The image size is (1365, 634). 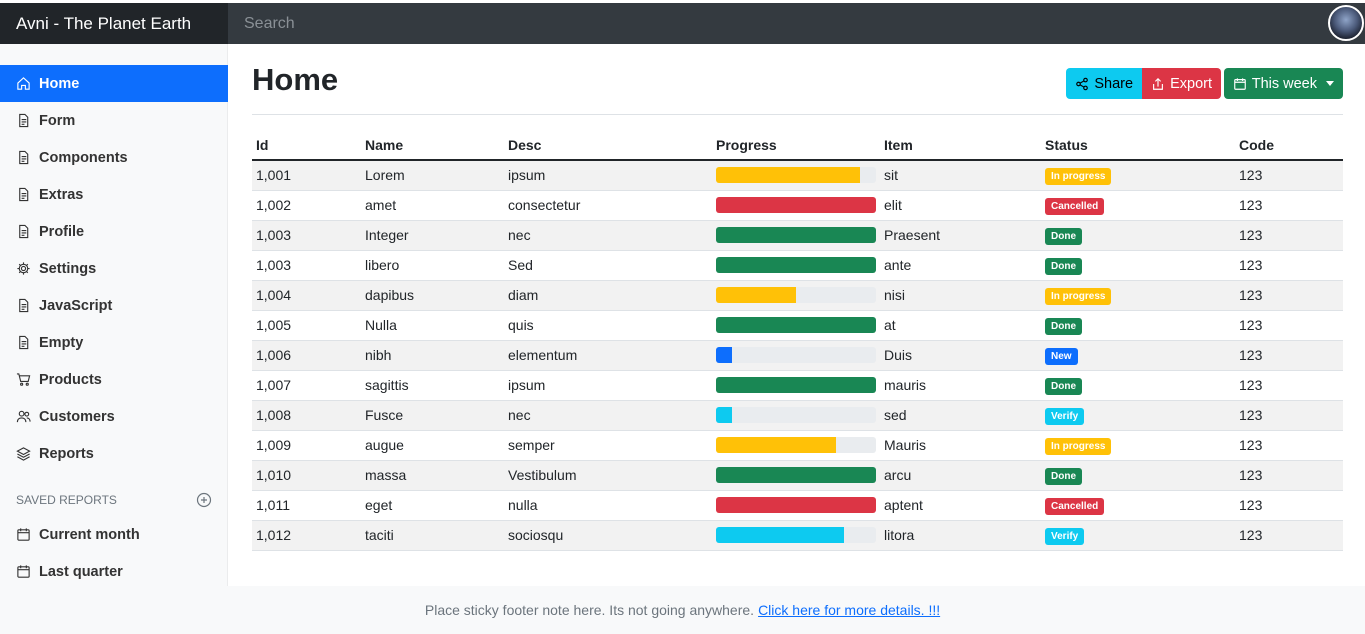 What do you see at coordinates (23, 416) in the screenshot?
I see `users-icon` at bounding box center [23, 416].